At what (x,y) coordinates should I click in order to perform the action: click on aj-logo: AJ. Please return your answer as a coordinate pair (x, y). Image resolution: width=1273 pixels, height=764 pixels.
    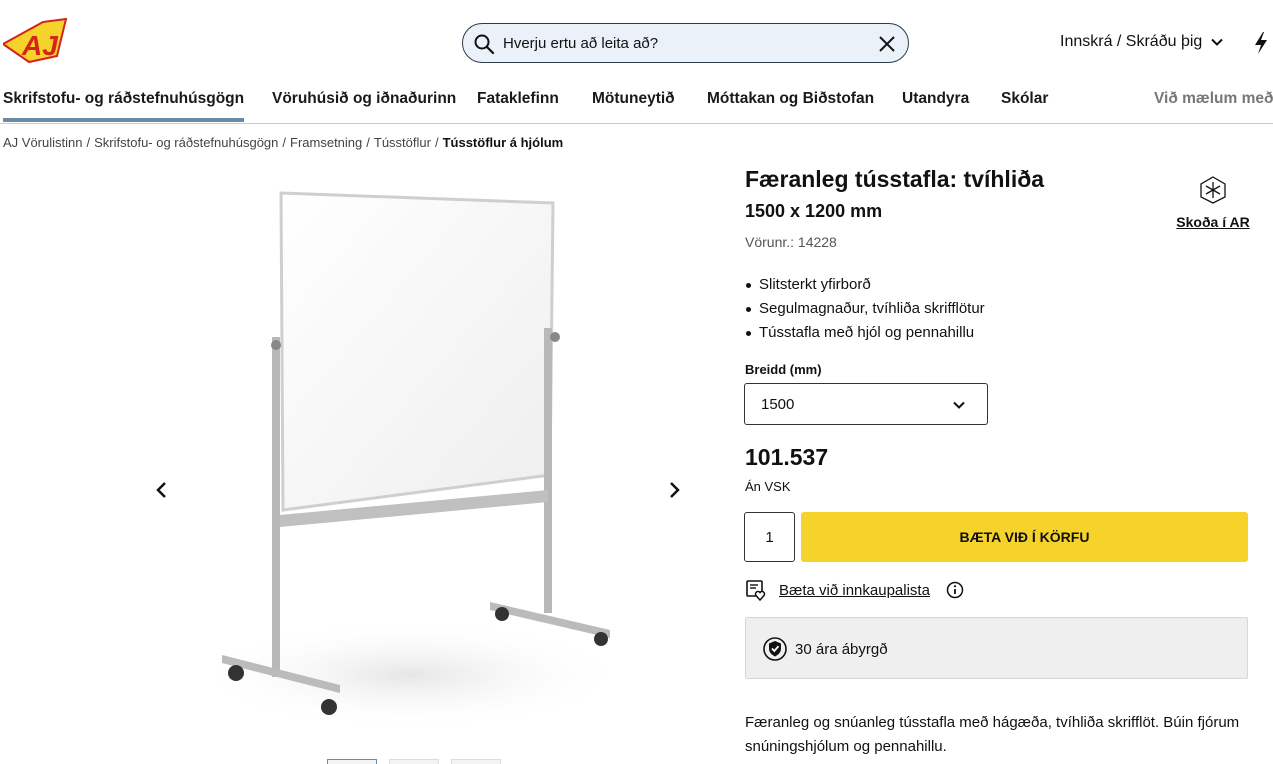
    Looking at the image, I should click on (35, 41).